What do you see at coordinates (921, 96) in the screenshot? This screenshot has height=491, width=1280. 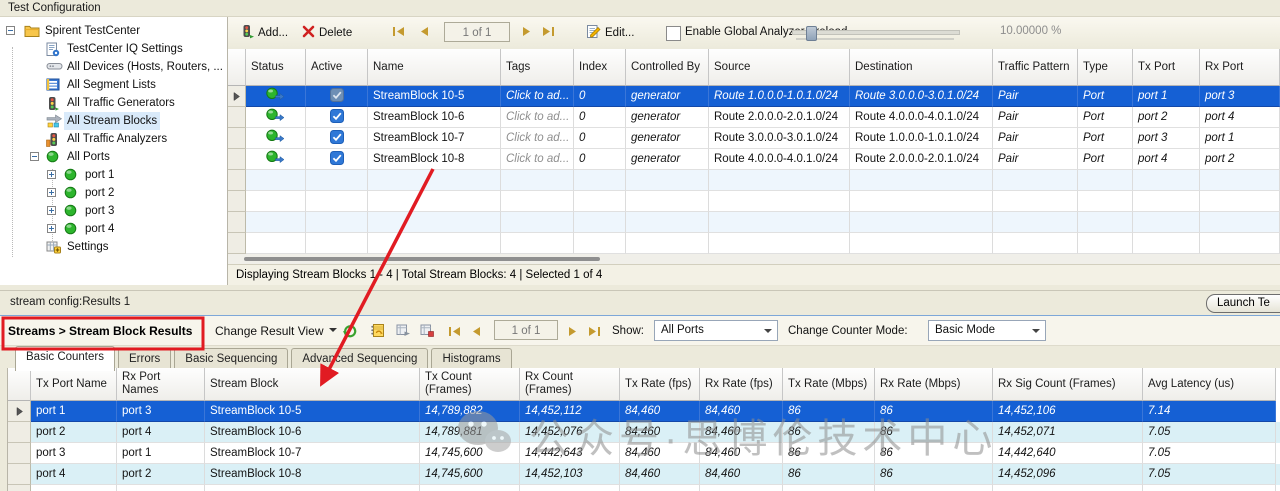 I see `table-cell: Route 3.0.0.0-3.0.1.0/24` at bounding box center [921, 96].